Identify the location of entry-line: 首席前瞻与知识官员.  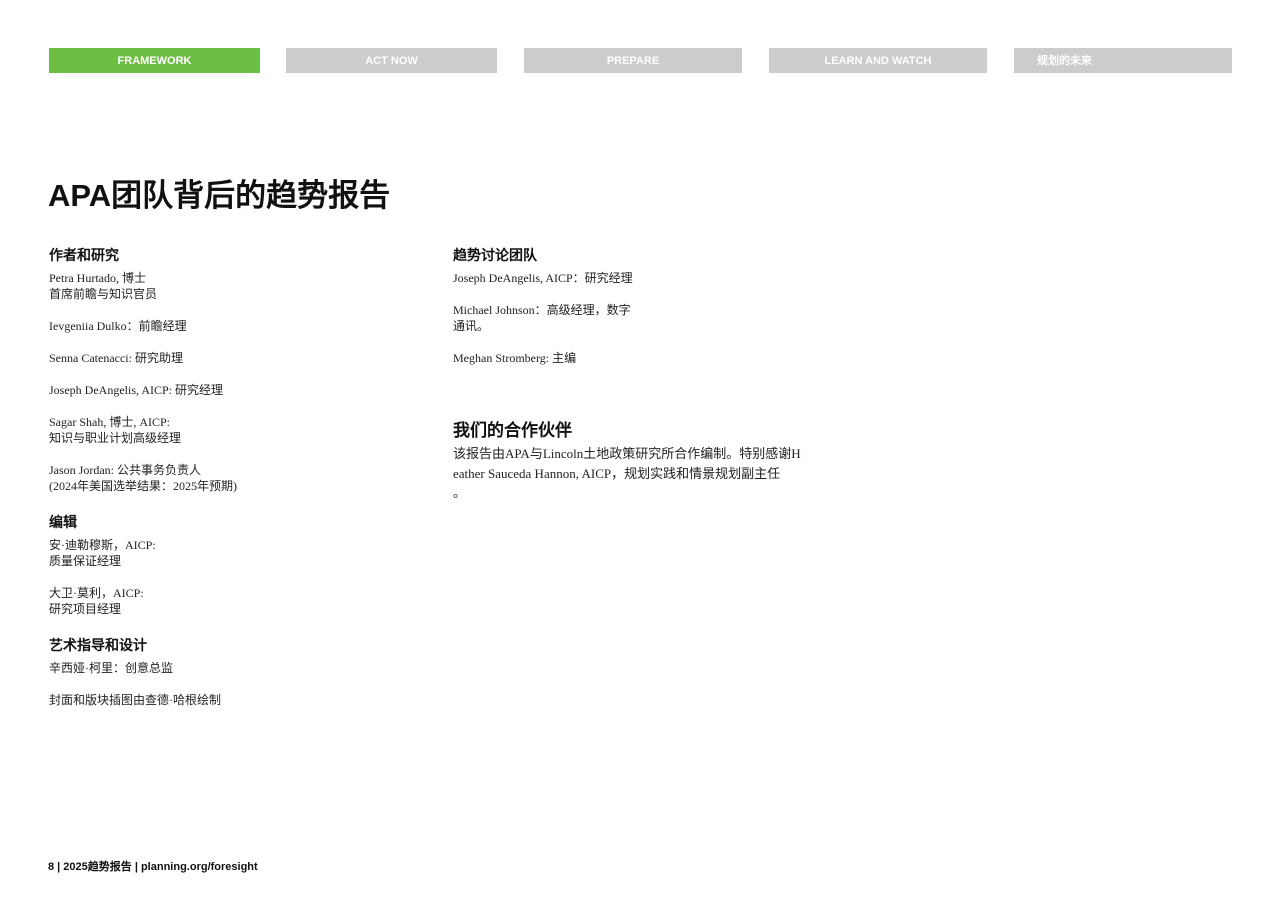
(103, 294).